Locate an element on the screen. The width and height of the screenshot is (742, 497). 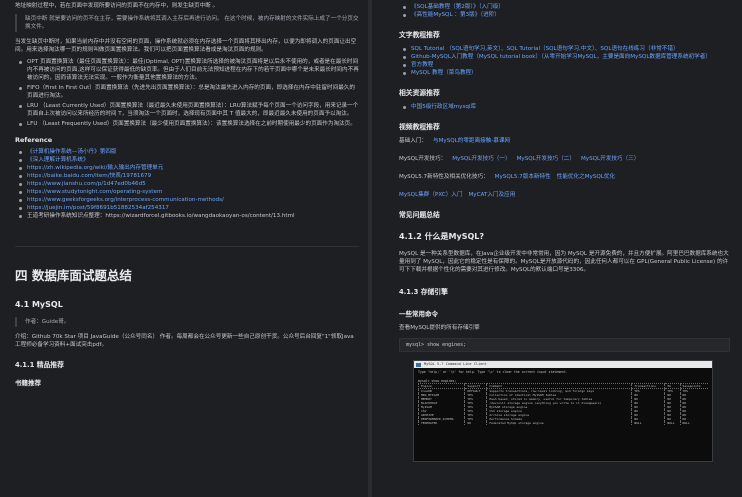
video-link: MySQL开发技巧（三） is located at coordinates (610, 159).